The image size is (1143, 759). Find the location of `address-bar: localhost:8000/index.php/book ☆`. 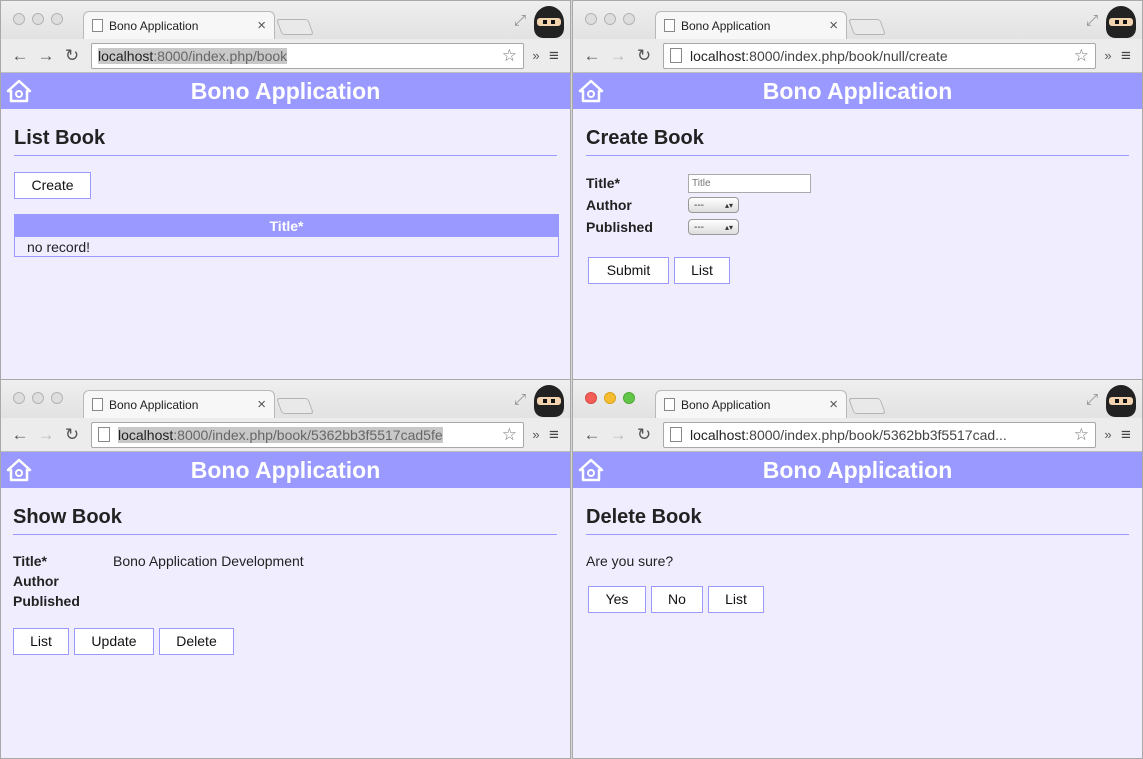

address-bar: localhost:8000/index.php/book ☆ is located at coordinates (307, 55).